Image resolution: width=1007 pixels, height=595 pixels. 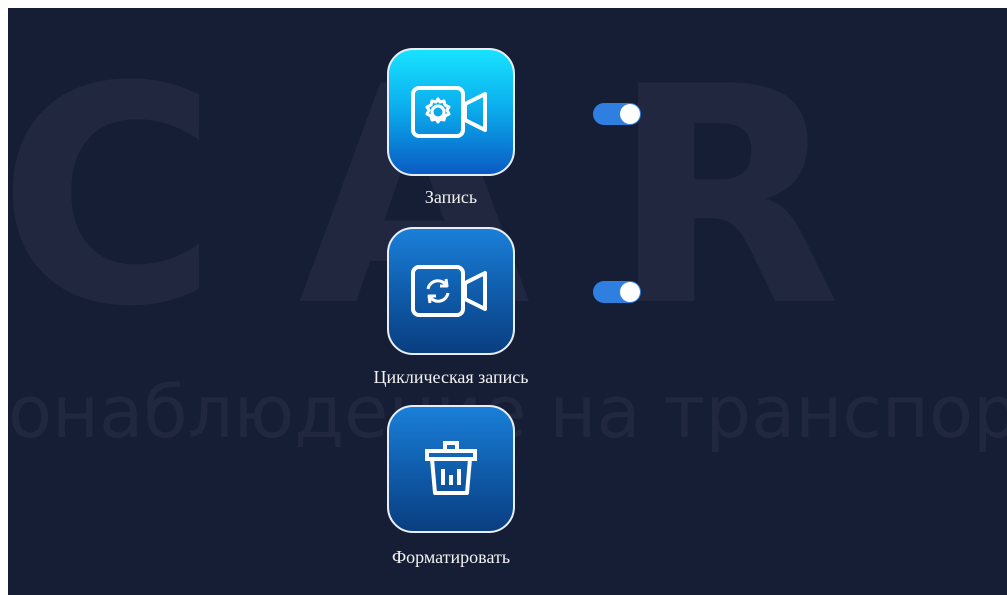 I want to click on loop-record-tile, so click(x=451, y=291).